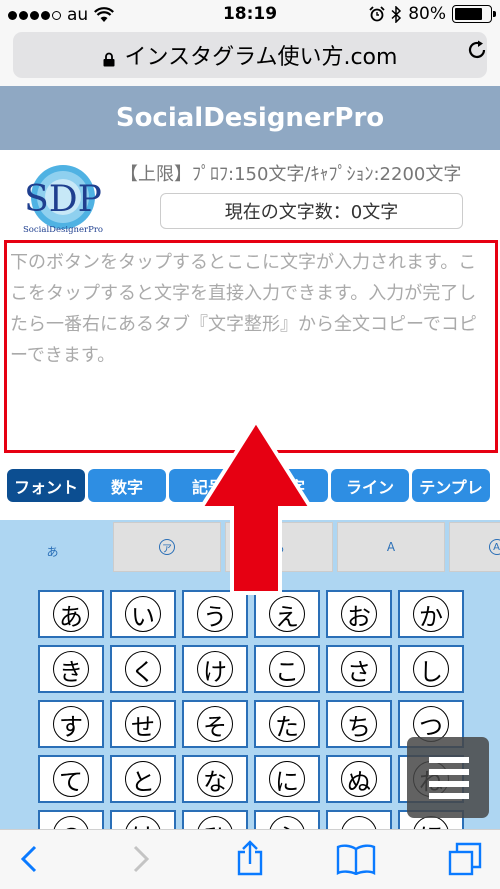 The height and width of the screenshot is (889, 500). What do you see at coordinates (256, 506) in the screenshot?
I see `up-arrow-annotation` at bounding box center [256, 506].